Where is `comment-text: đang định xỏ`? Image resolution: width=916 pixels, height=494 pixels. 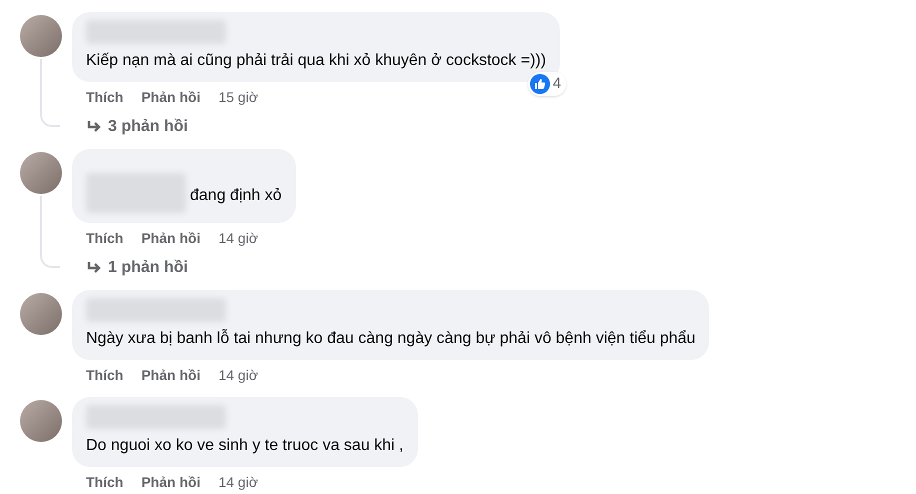 comment-text: đang định xỏ is located at coordinates (236, 196).